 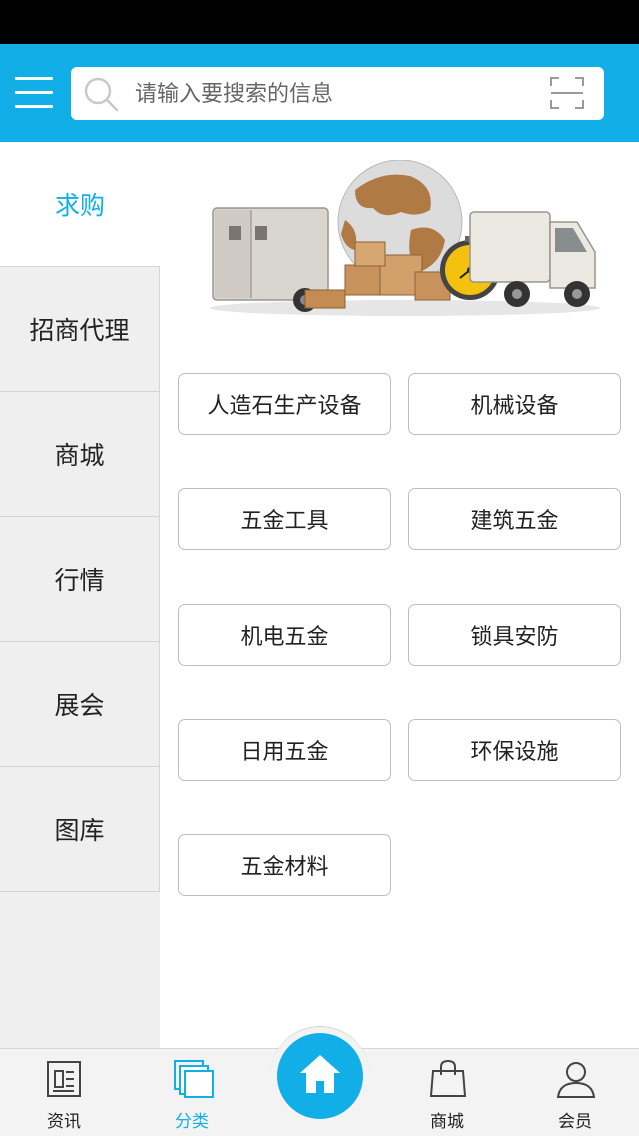 What do you see at coordinates (80, 704) in the screenshot?
I see `sidebar-item-expo: 展会` at bounding box center [80, 704].